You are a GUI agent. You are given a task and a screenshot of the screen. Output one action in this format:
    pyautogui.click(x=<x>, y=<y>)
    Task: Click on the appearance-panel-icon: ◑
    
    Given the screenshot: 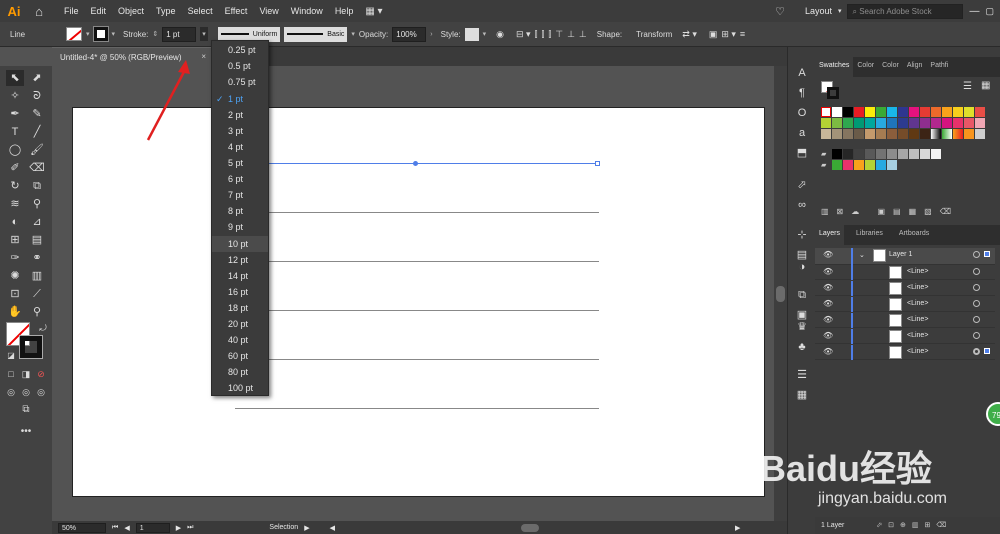 What is the action you would take?
    pyautogui.click(x=802, y=267)
    